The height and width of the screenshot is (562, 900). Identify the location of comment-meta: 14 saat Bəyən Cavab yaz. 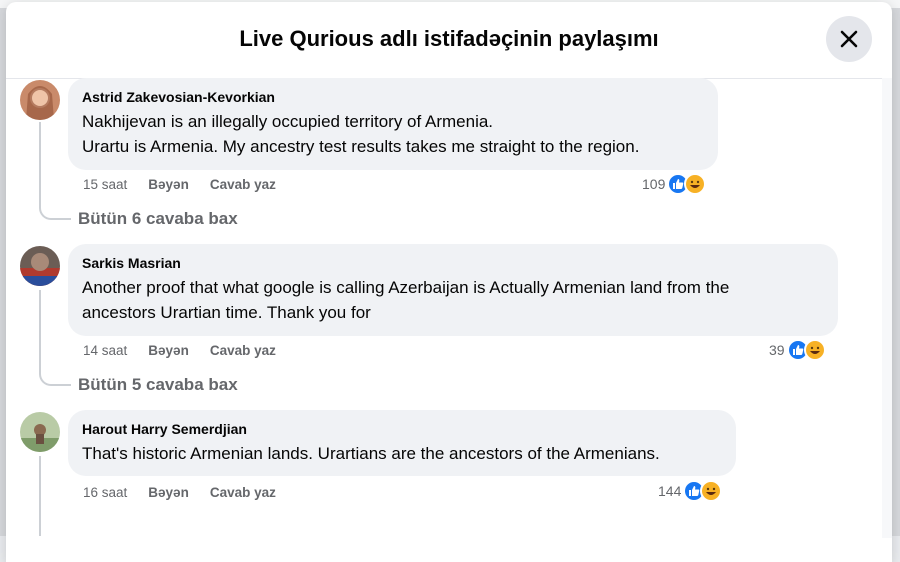
(179, 350).